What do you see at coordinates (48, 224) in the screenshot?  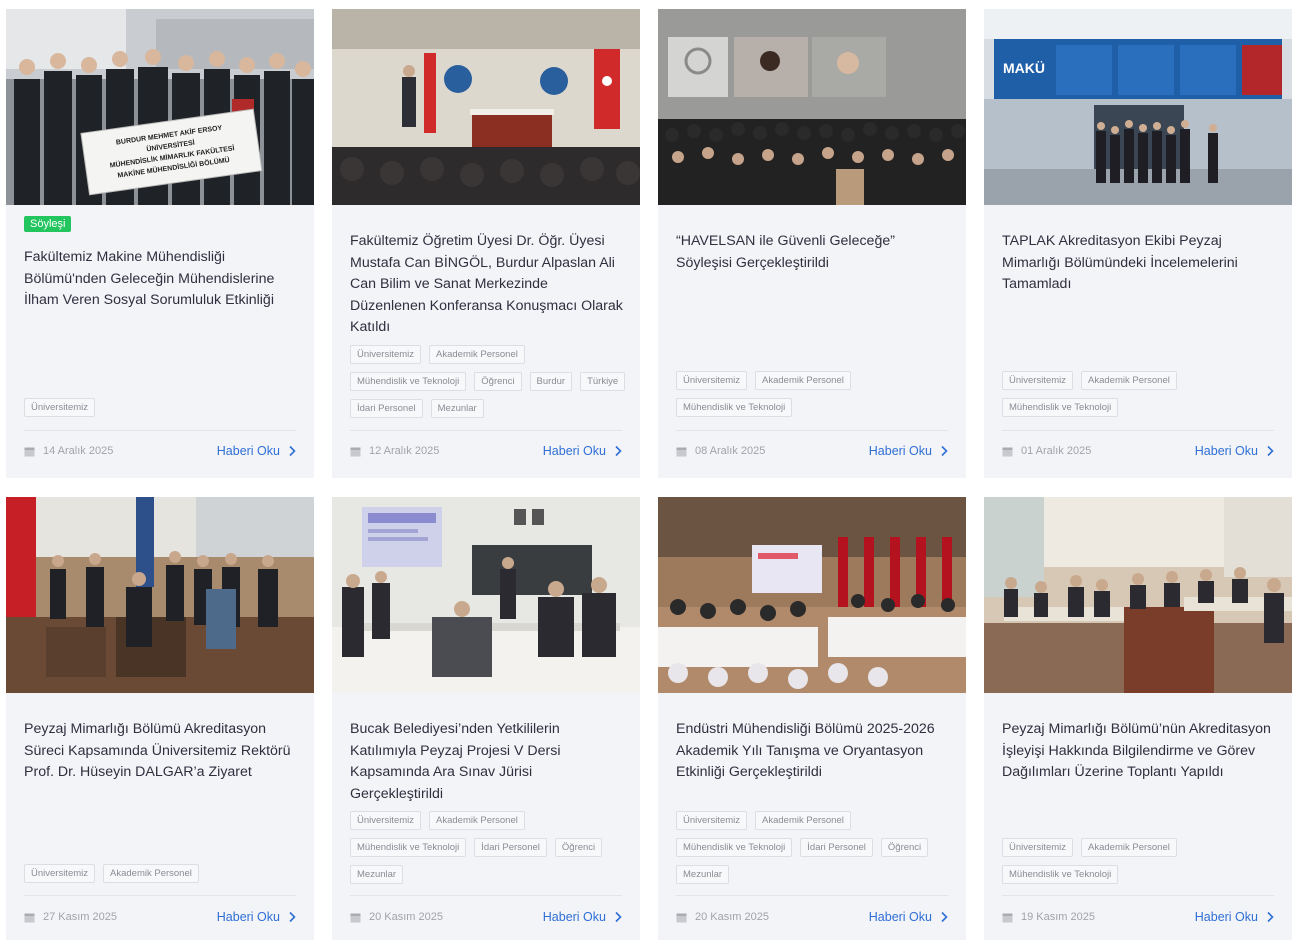 I see `category-badge: Söyleşi` at bounding box center [48, 224].